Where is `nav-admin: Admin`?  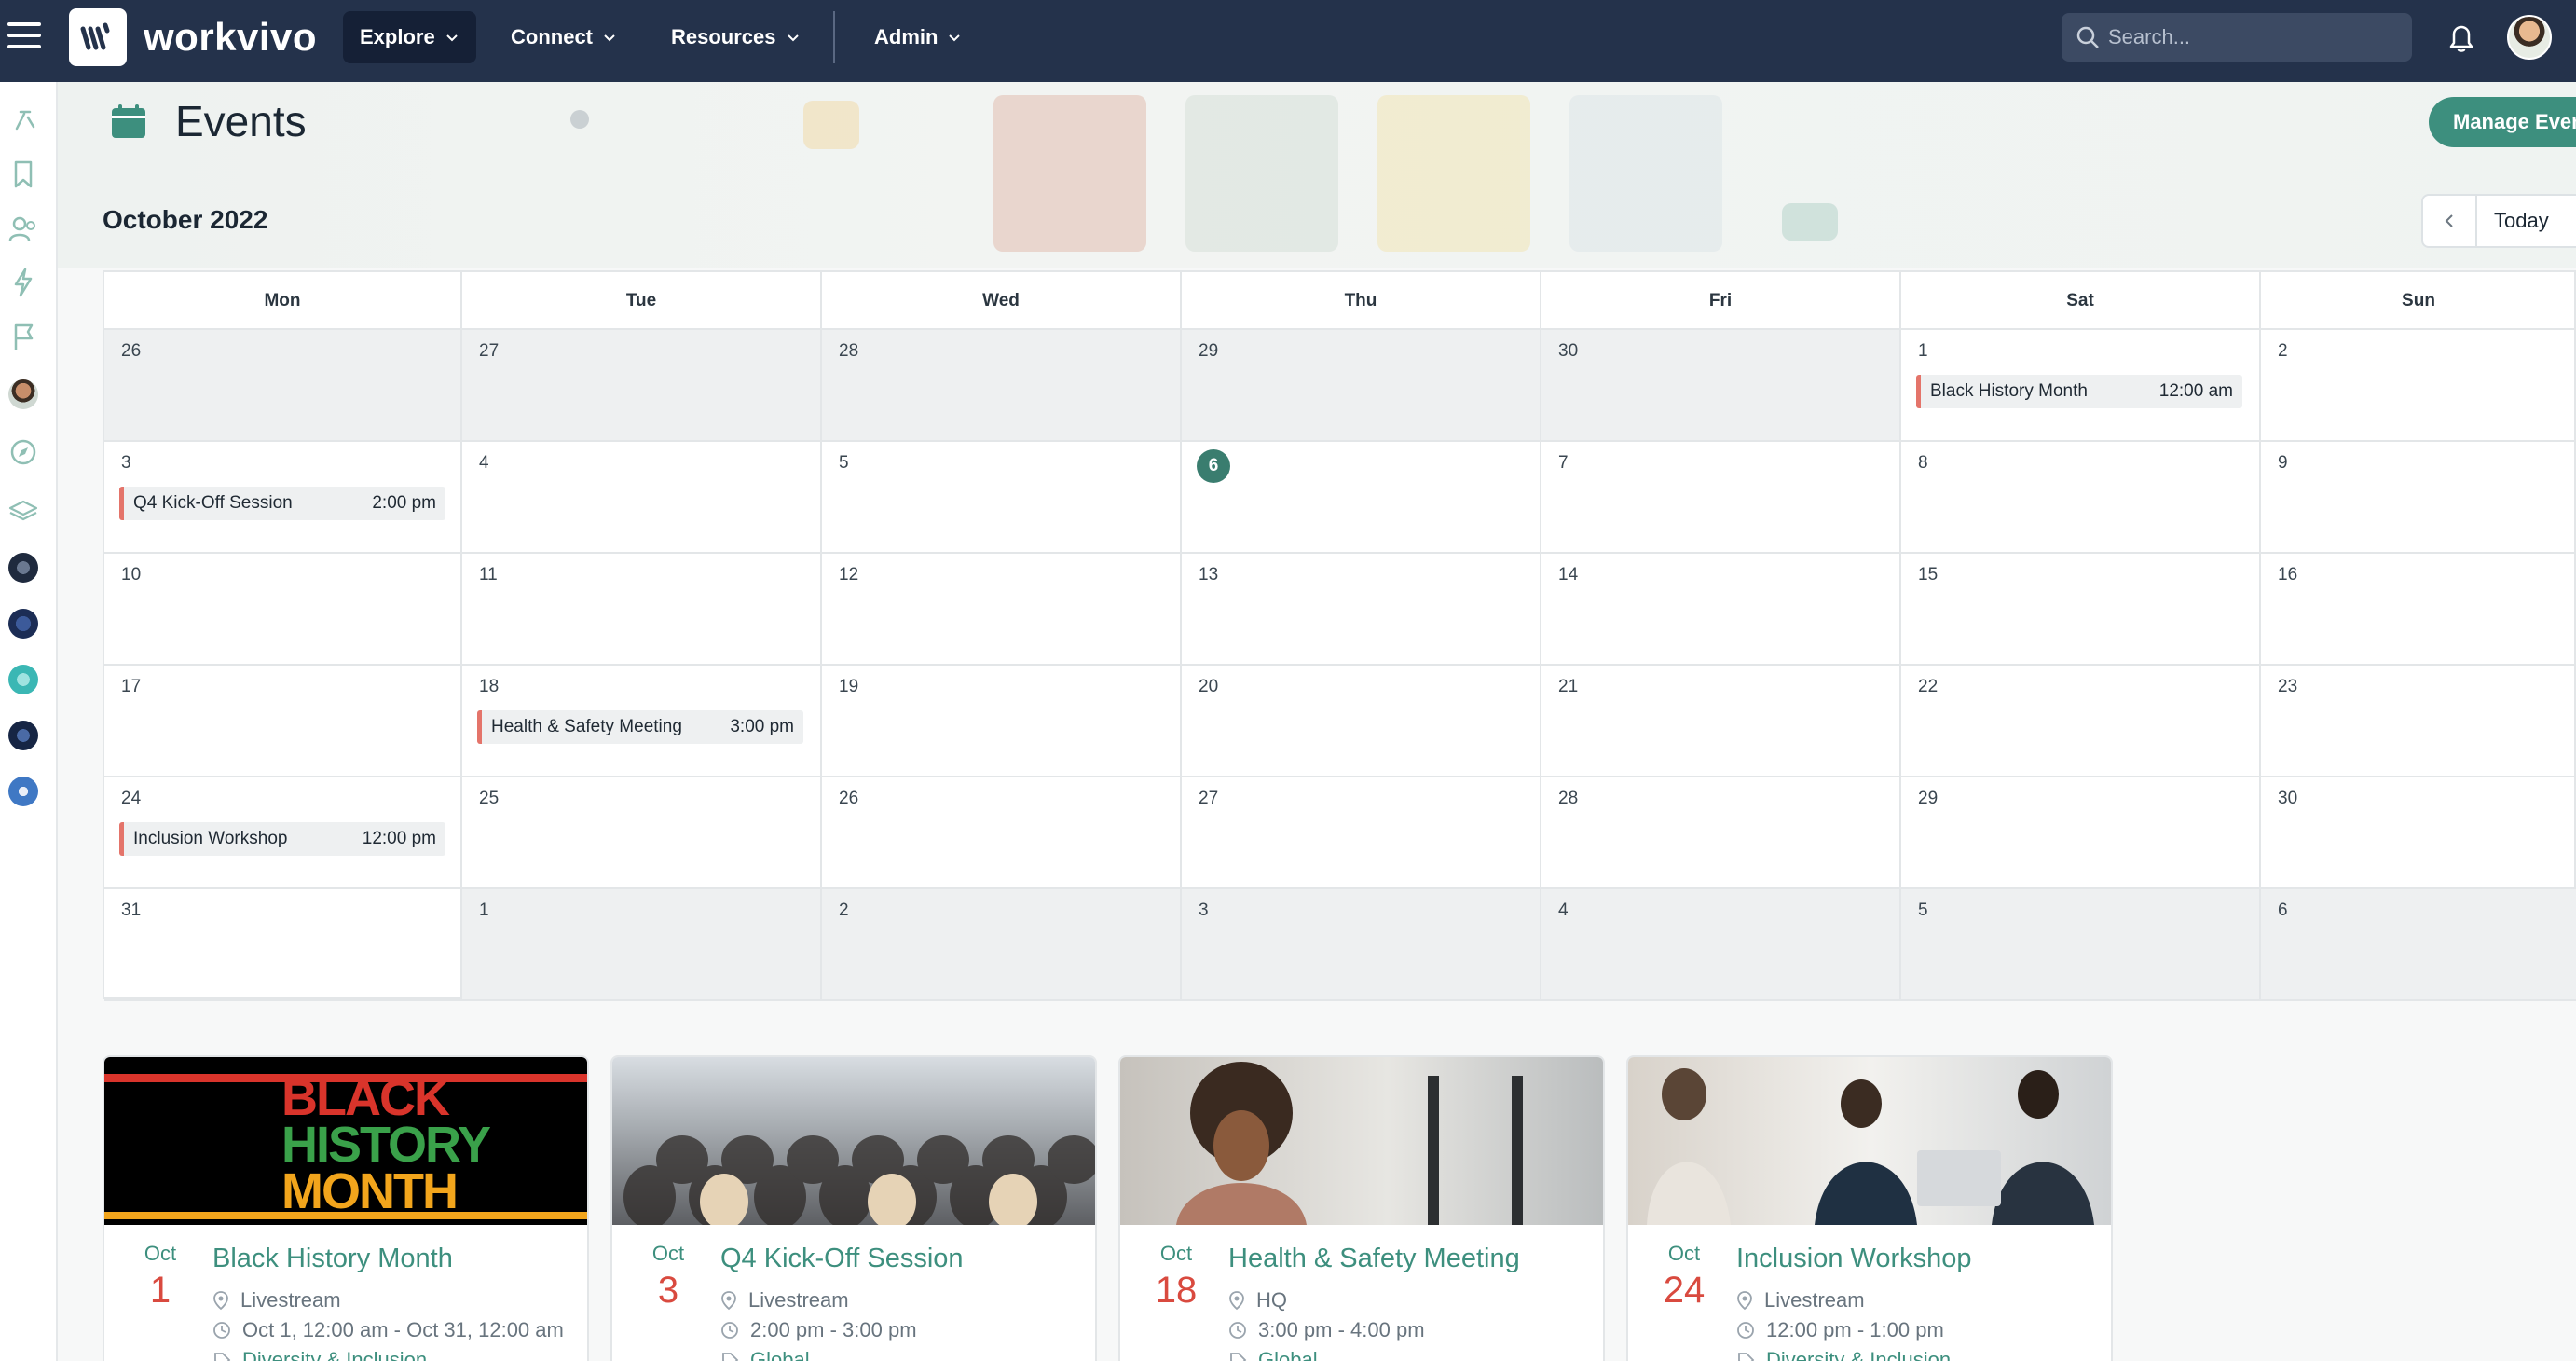
nav-admin: Admin is located at coordinates (918, 37).